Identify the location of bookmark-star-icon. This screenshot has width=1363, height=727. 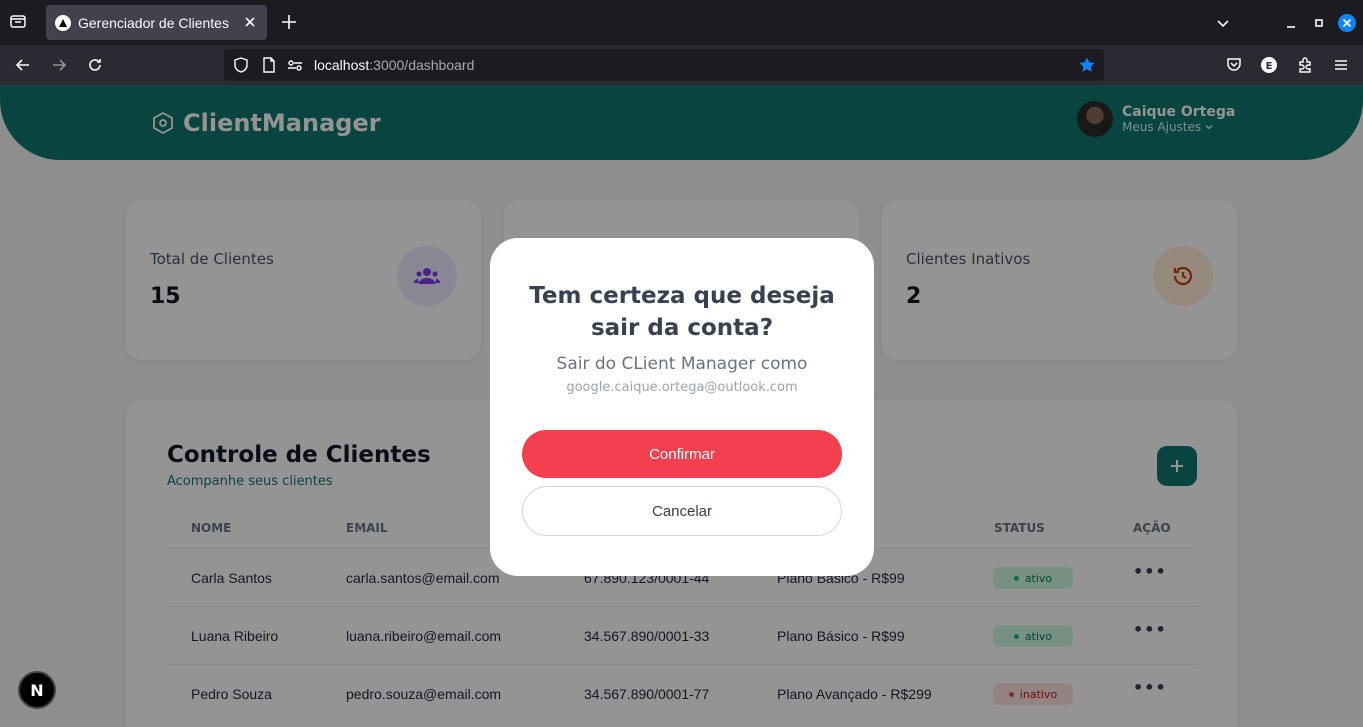
(1087, 65).